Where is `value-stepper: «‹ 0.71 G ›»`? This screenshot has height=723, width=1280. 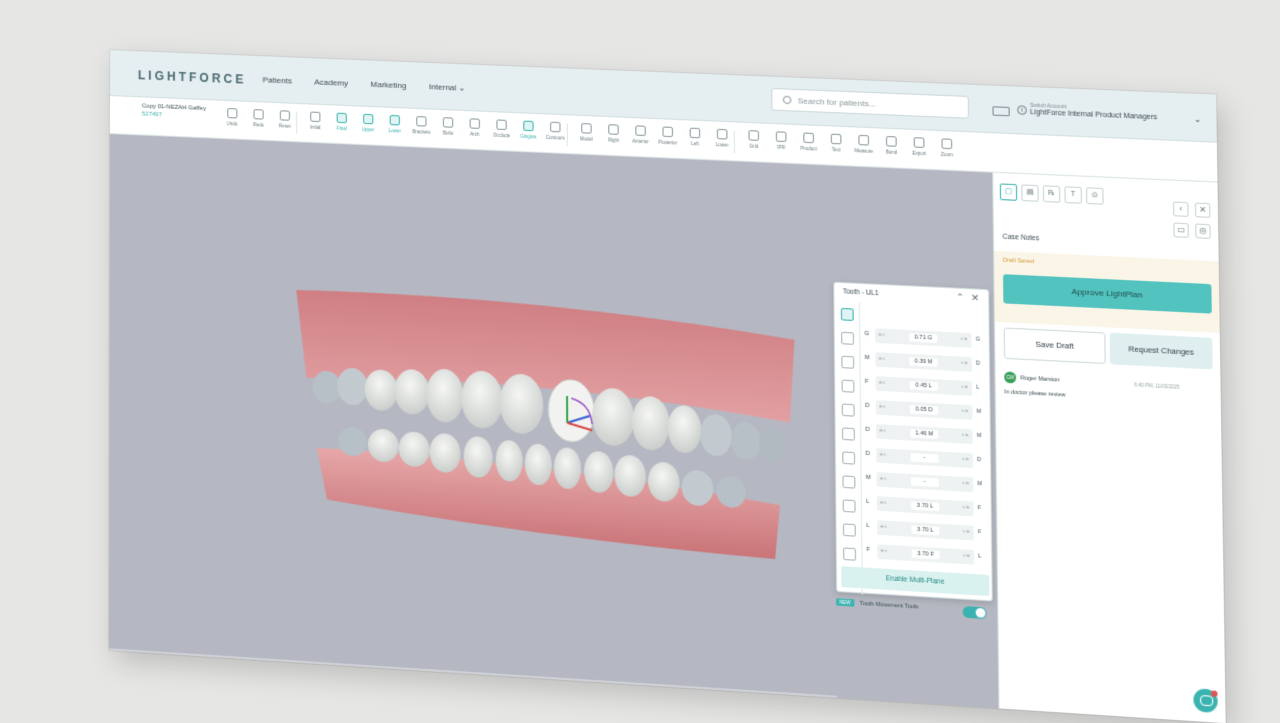
value-stepper: «‹ 0.71 G ›» is located at coordinates (923, 337).